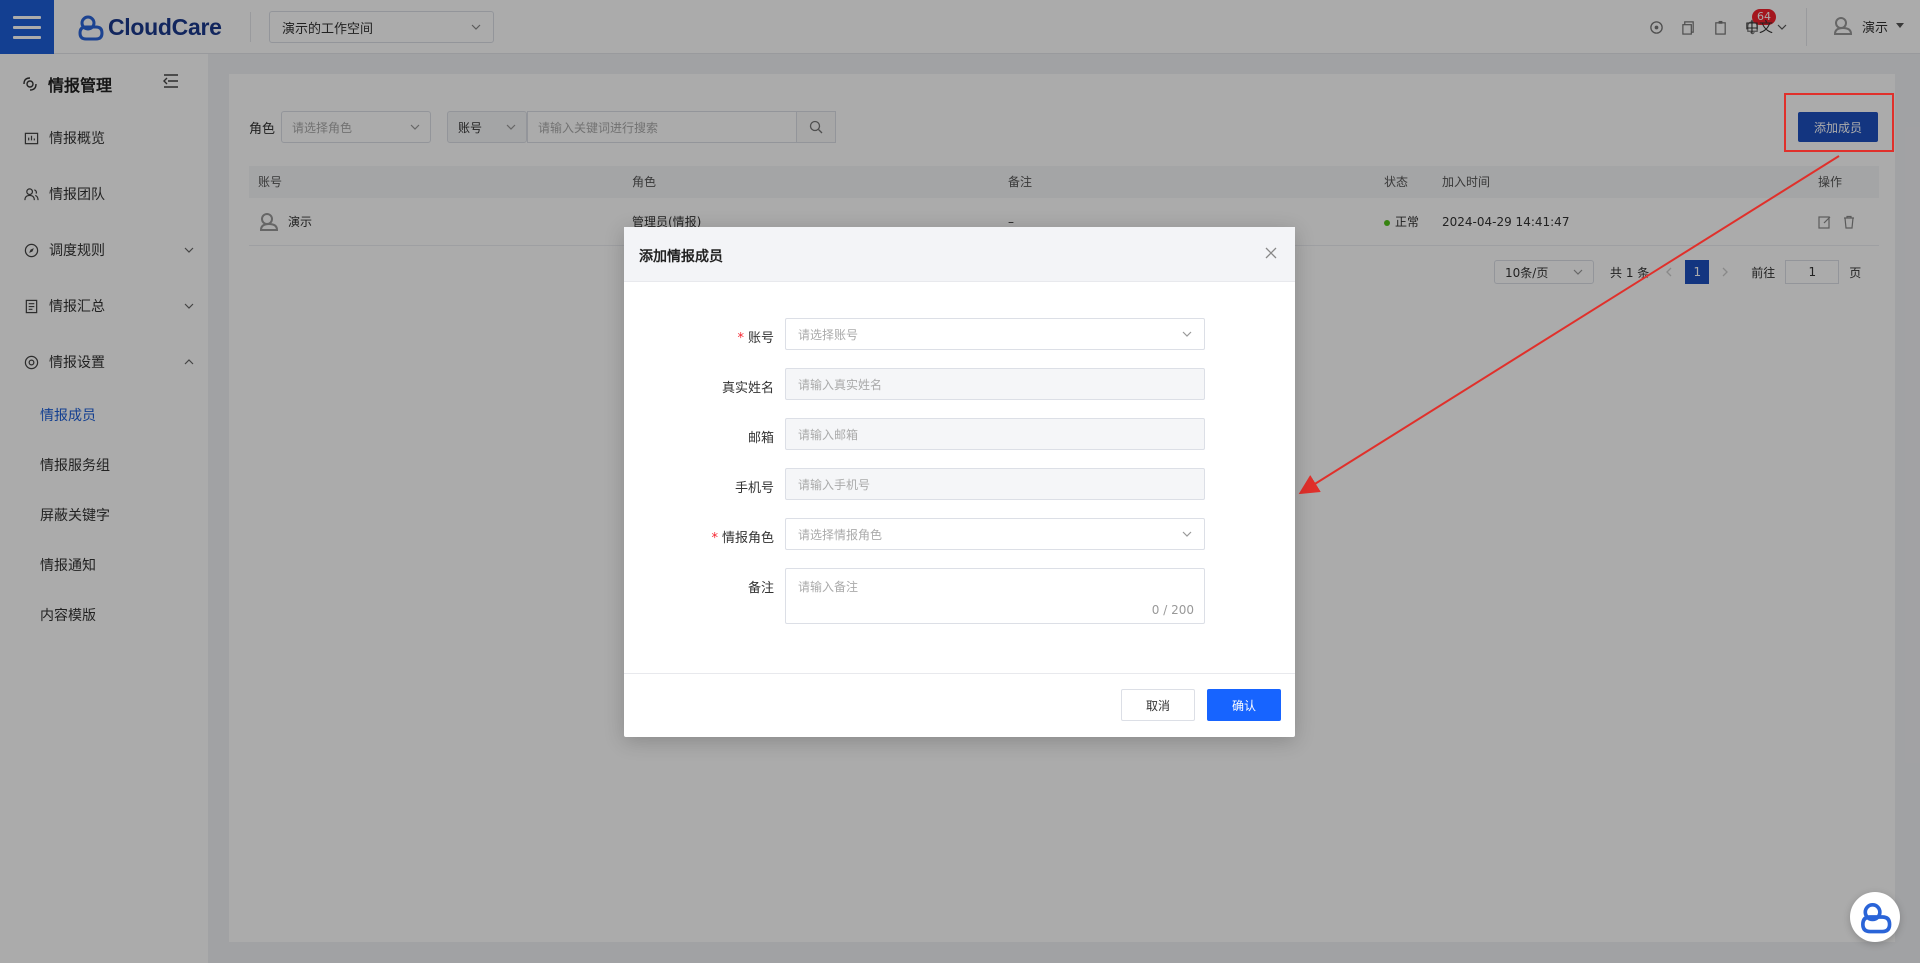 The width and height of the screenshot is (1920, 963). Describe the element at coordinates (681, 257) in the screenshot. I see `dialog-title: 添加情报成员` at that location.